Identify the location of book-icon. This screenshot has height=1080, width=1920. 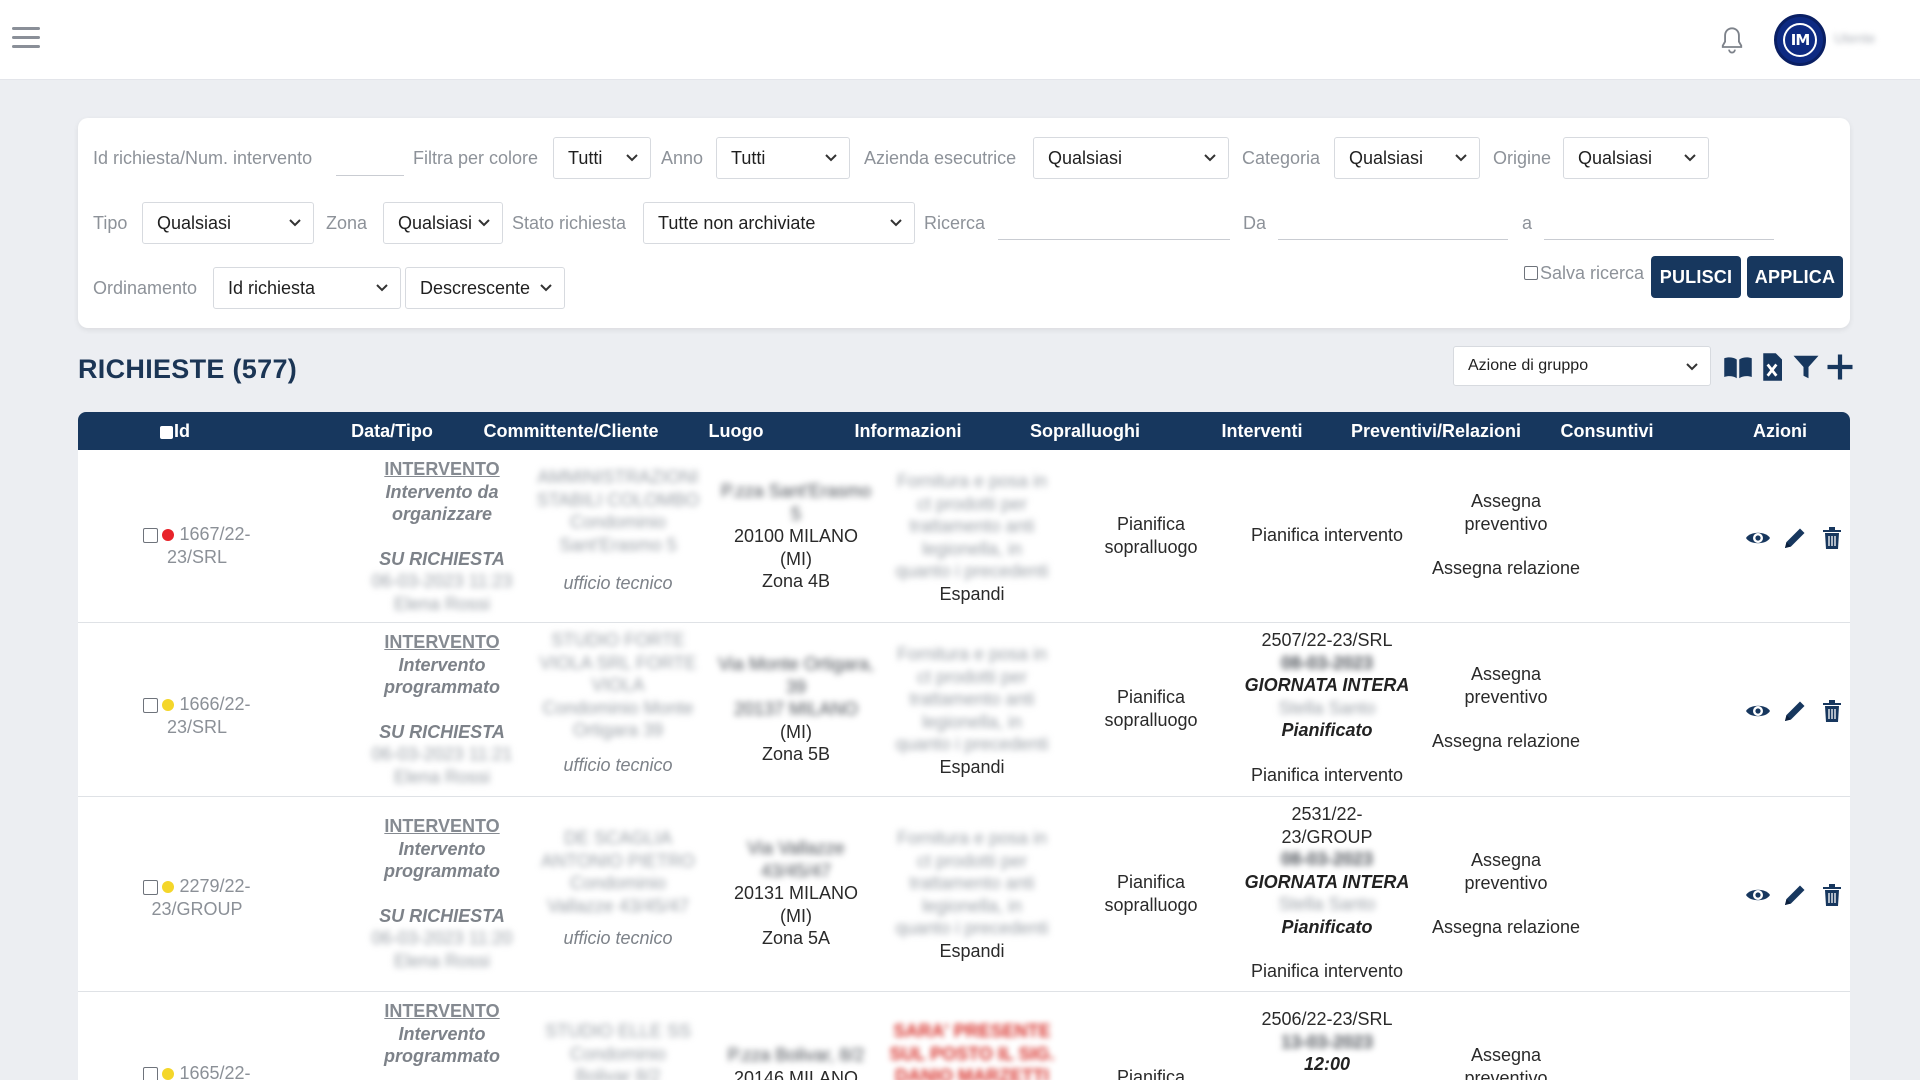
(1738, 367).